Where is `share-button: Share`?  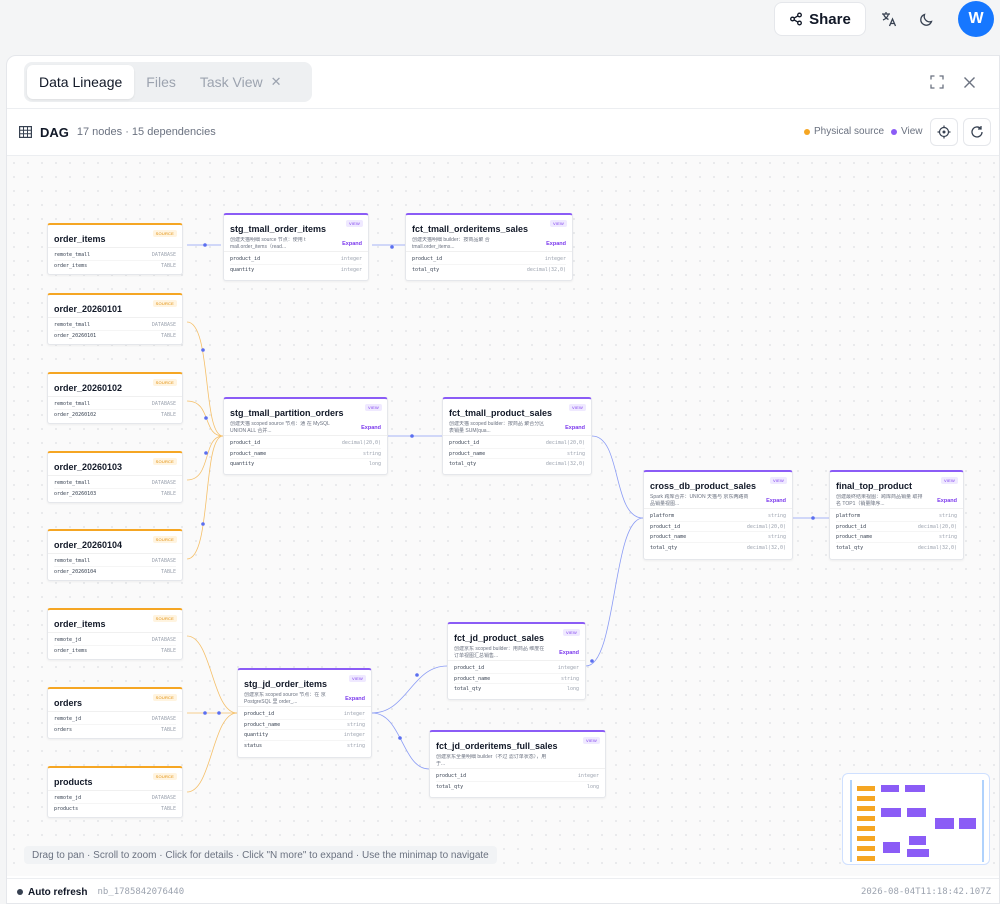
share-button: Share is located at coordinates (820, 19).